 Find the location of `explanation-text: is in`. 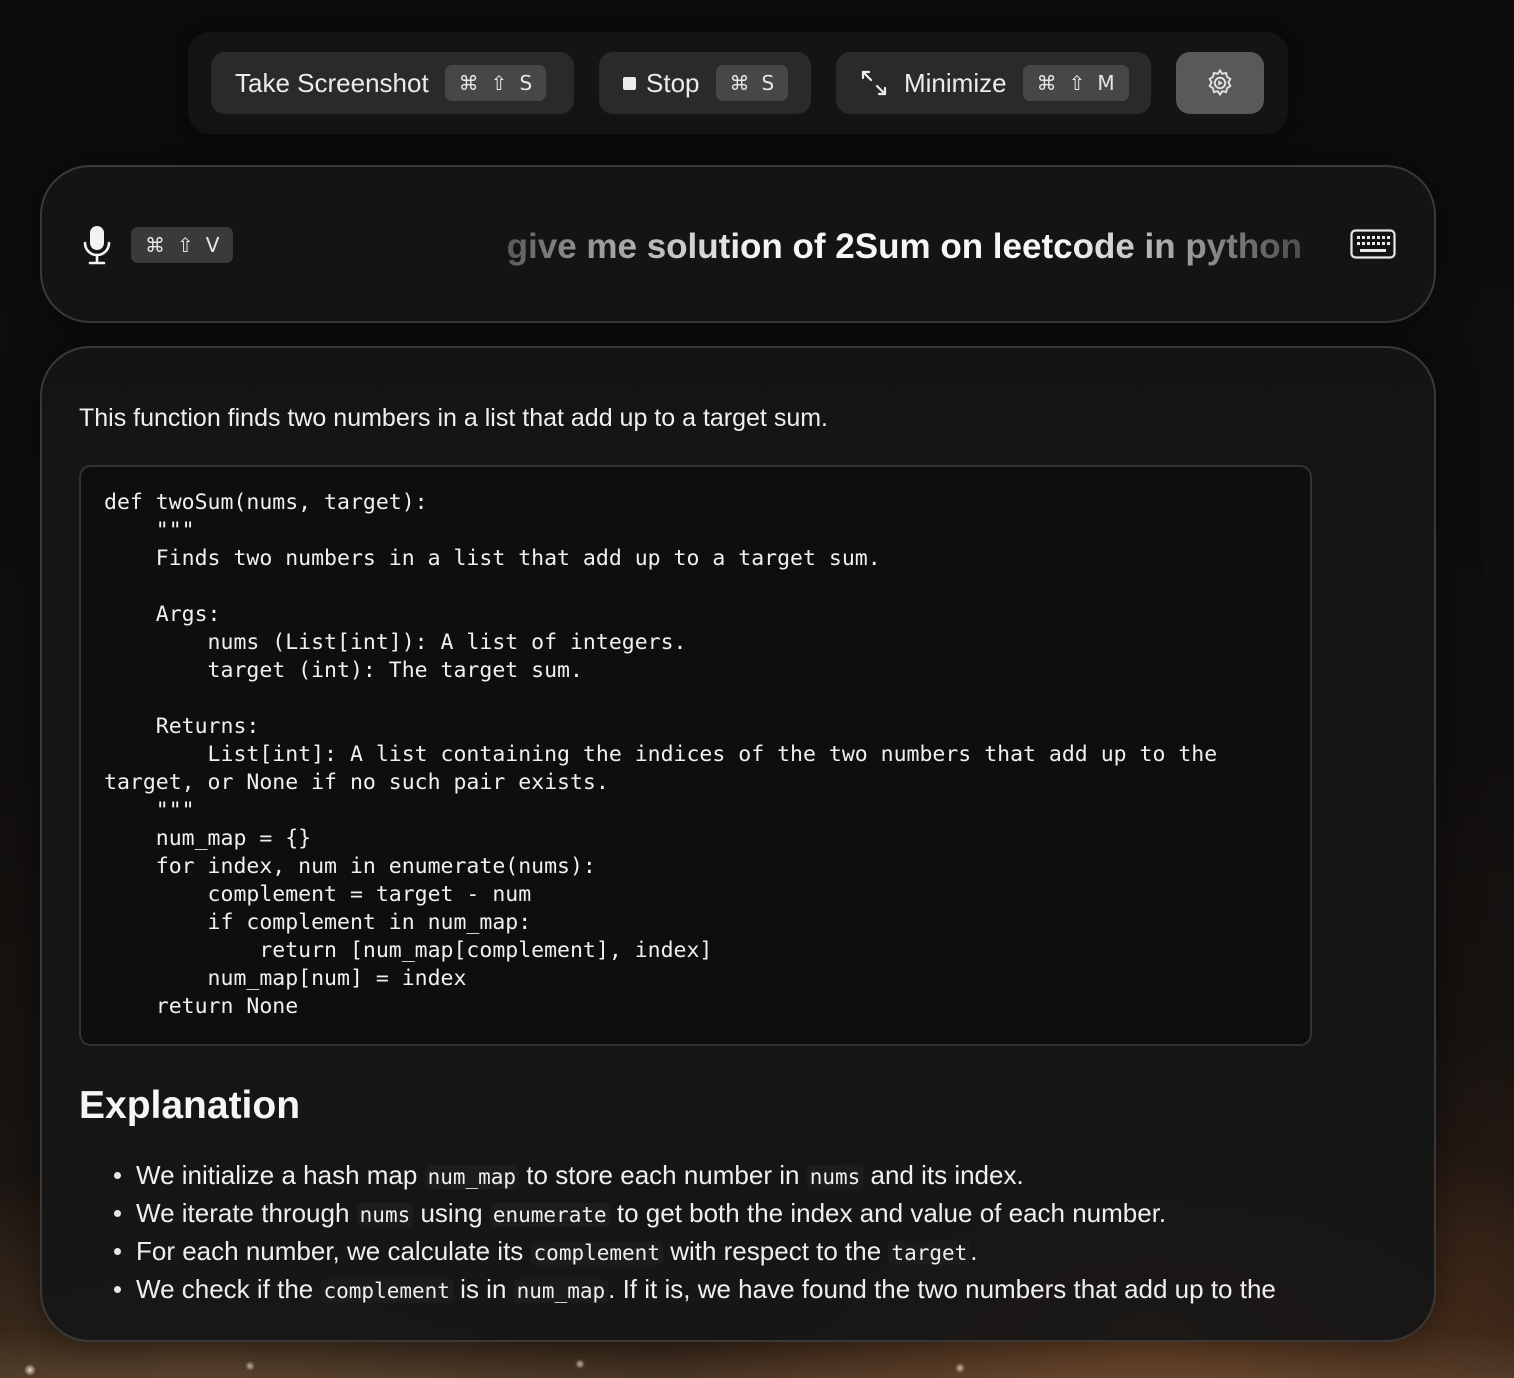

explanation-text: is in is located at coordinates (483, 1289).